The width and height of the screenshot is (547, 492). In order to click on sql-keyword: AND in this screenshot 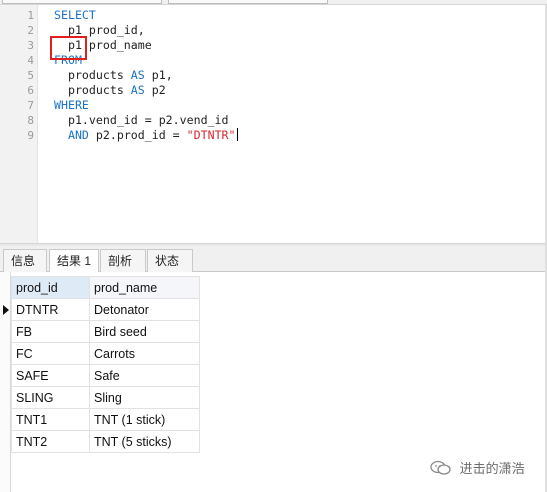, I will do `click(78, 135)`.